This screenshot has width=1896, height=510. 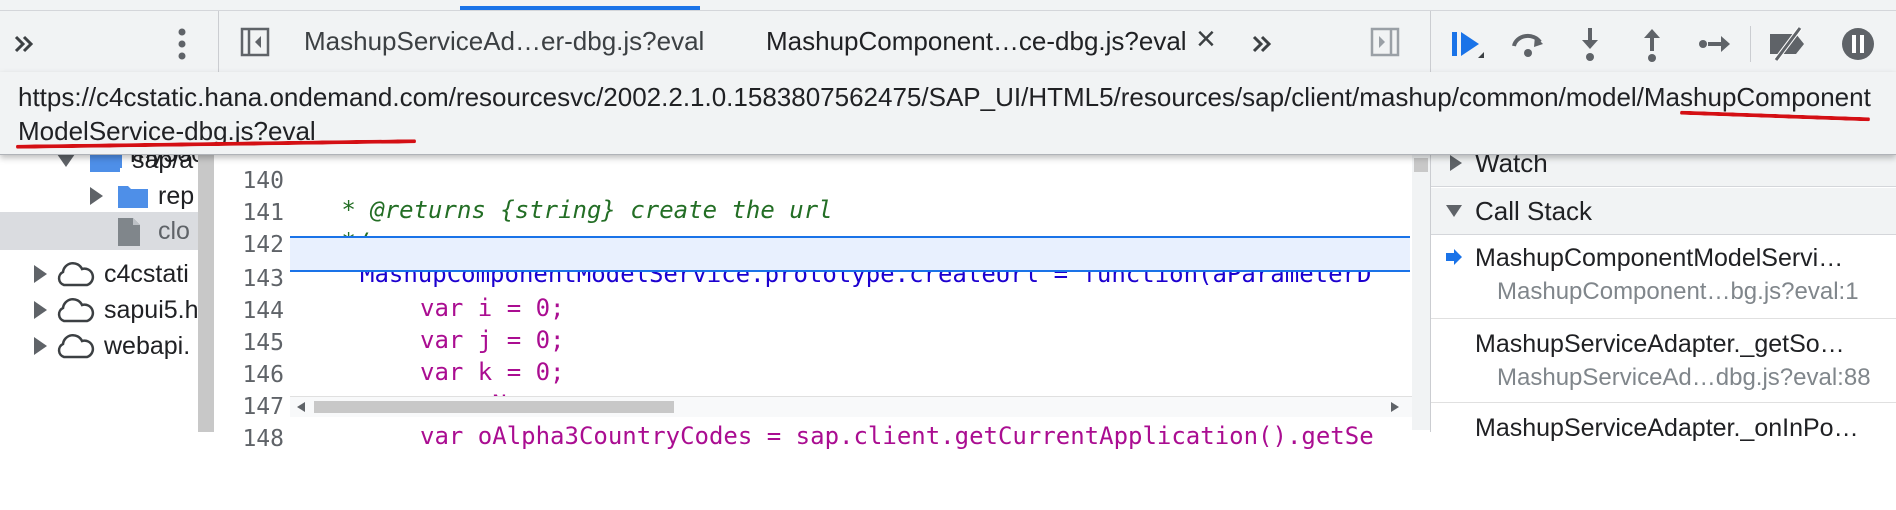 I want to click on code-line: 145 var k = 0;, so click(x=810, y=344).